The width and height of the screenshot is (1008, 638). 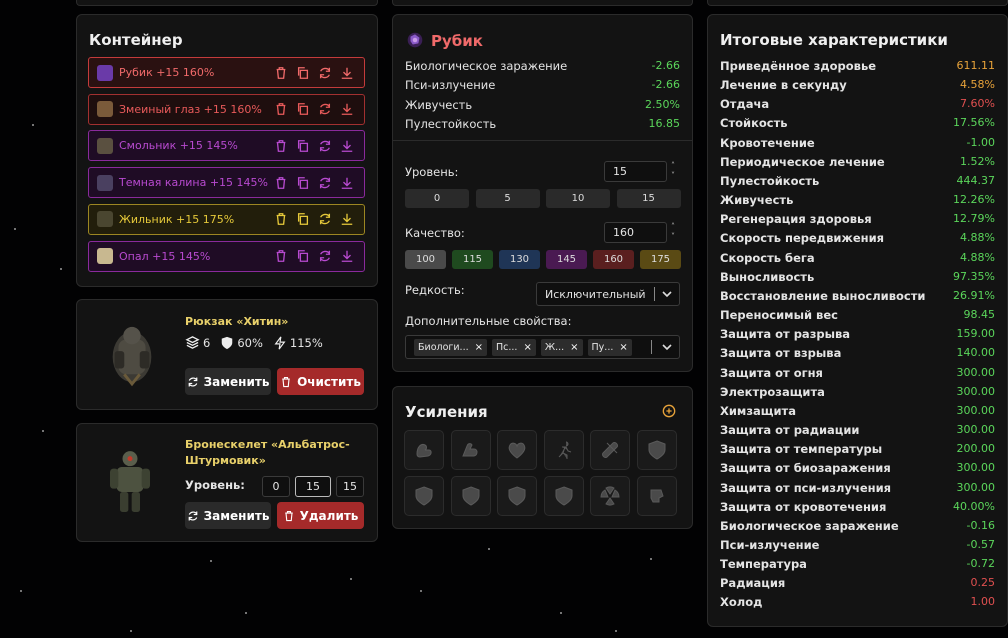 What do you see at coordinates (980, 544) in the screenshot?
I see `stat-value: -0.57` at bounding box center [980, 544].